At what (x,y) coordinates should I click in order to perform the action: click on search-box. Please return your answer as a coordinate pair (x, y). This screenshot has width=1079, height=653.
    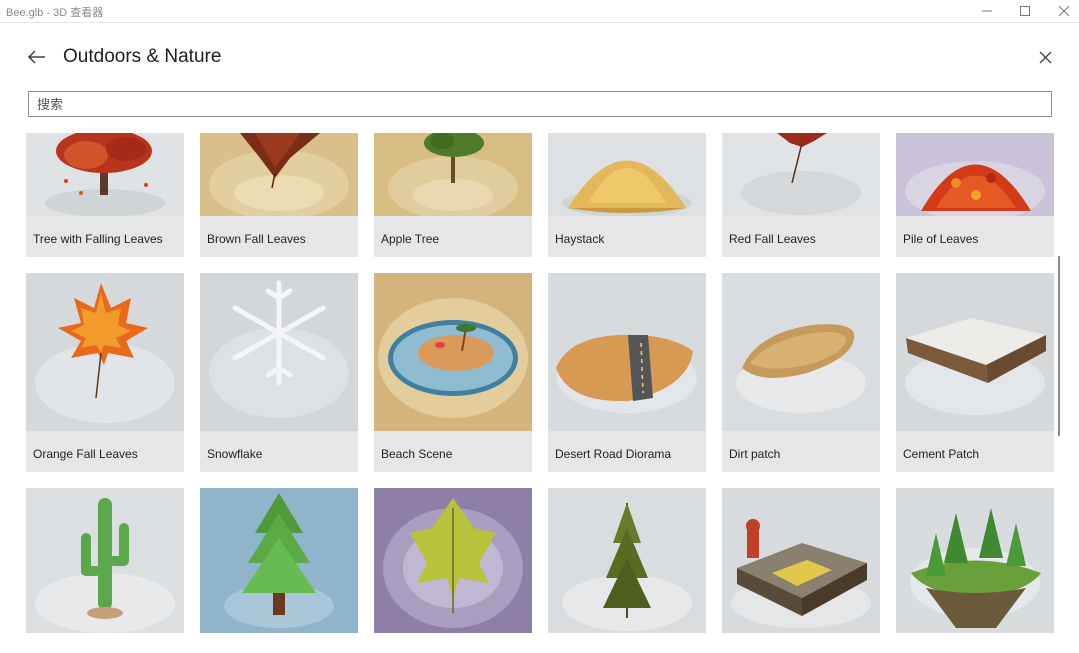
    Looking at the image, I should click on (540, 104).